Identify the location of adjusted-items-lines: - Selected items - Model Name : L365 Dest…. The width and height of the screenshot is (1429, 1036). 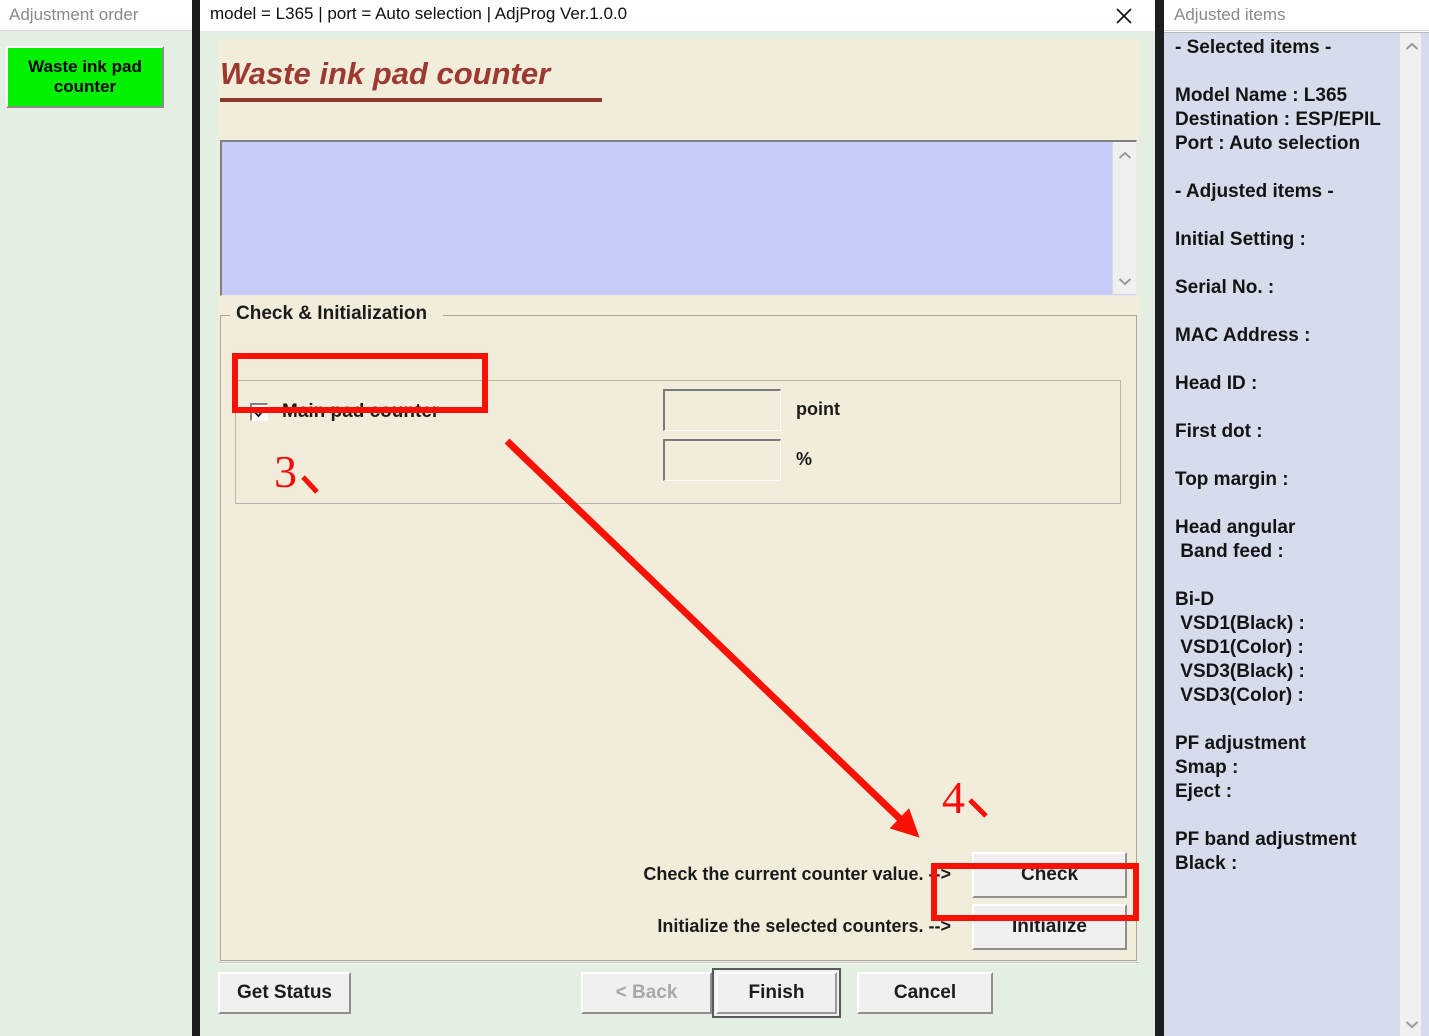
(1289, 458).